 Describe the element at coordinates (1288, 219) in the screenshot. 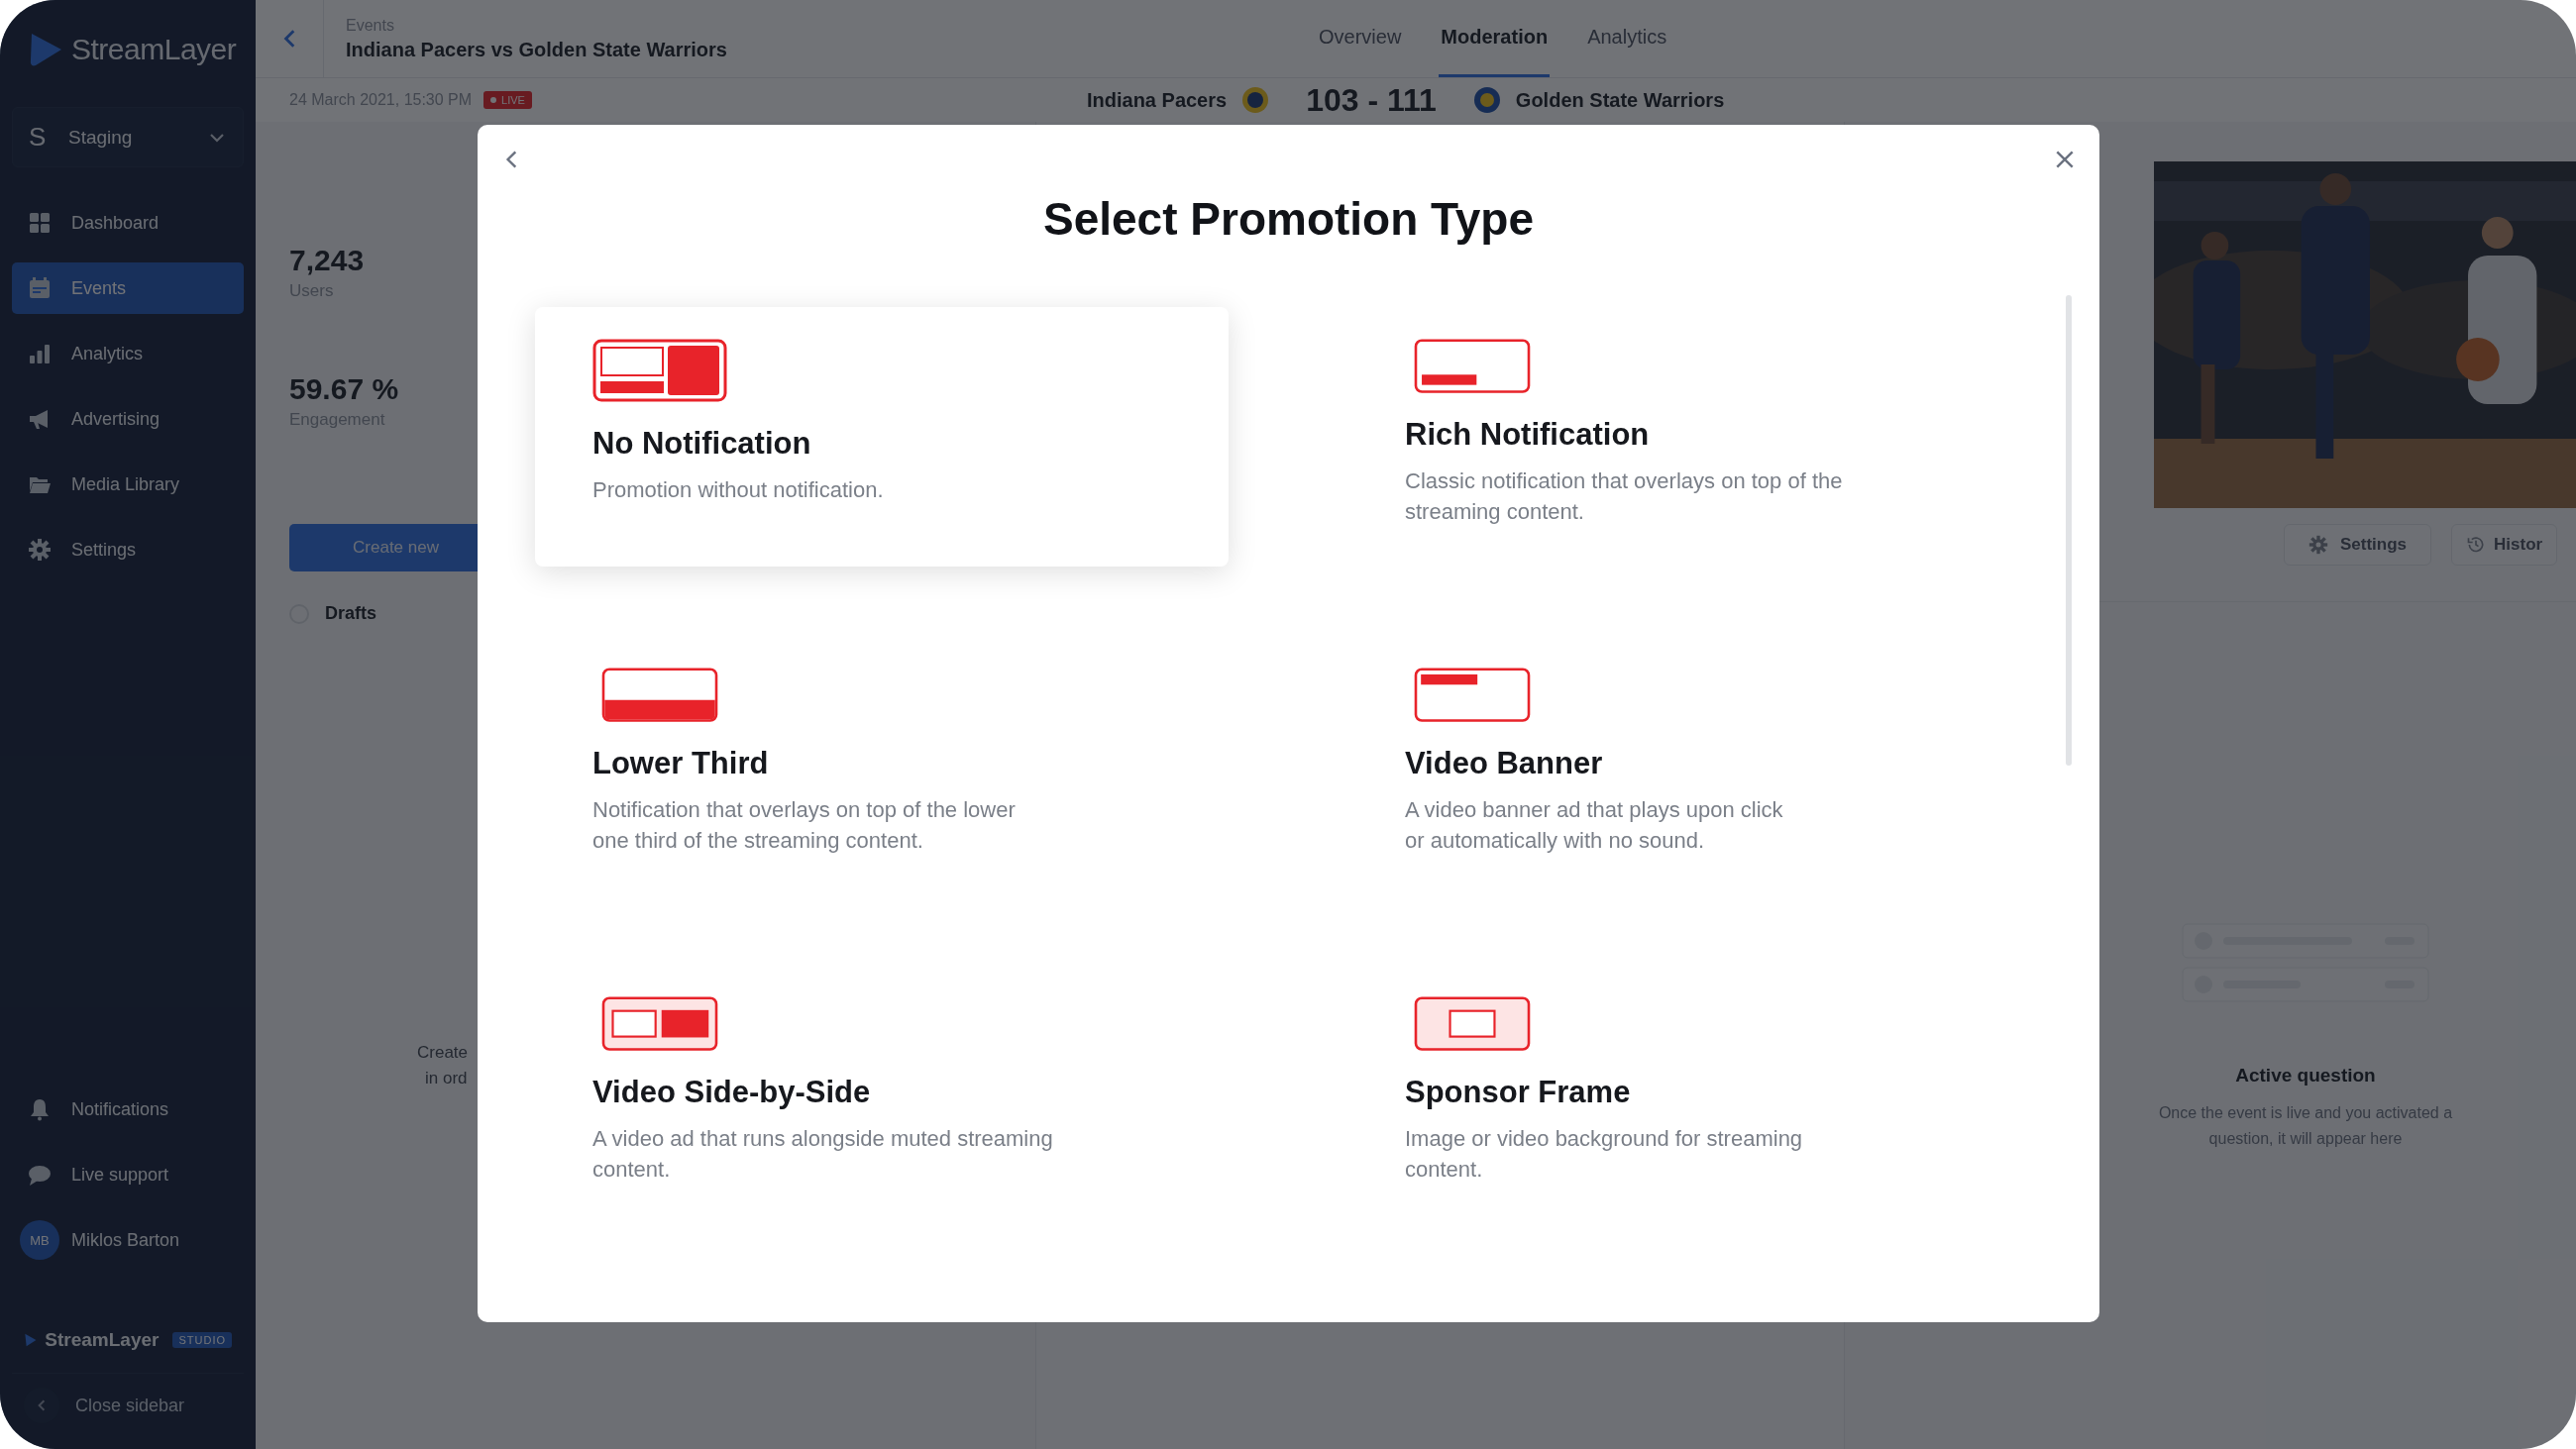

I see `modal-title: Select Promotion Type` at that location.